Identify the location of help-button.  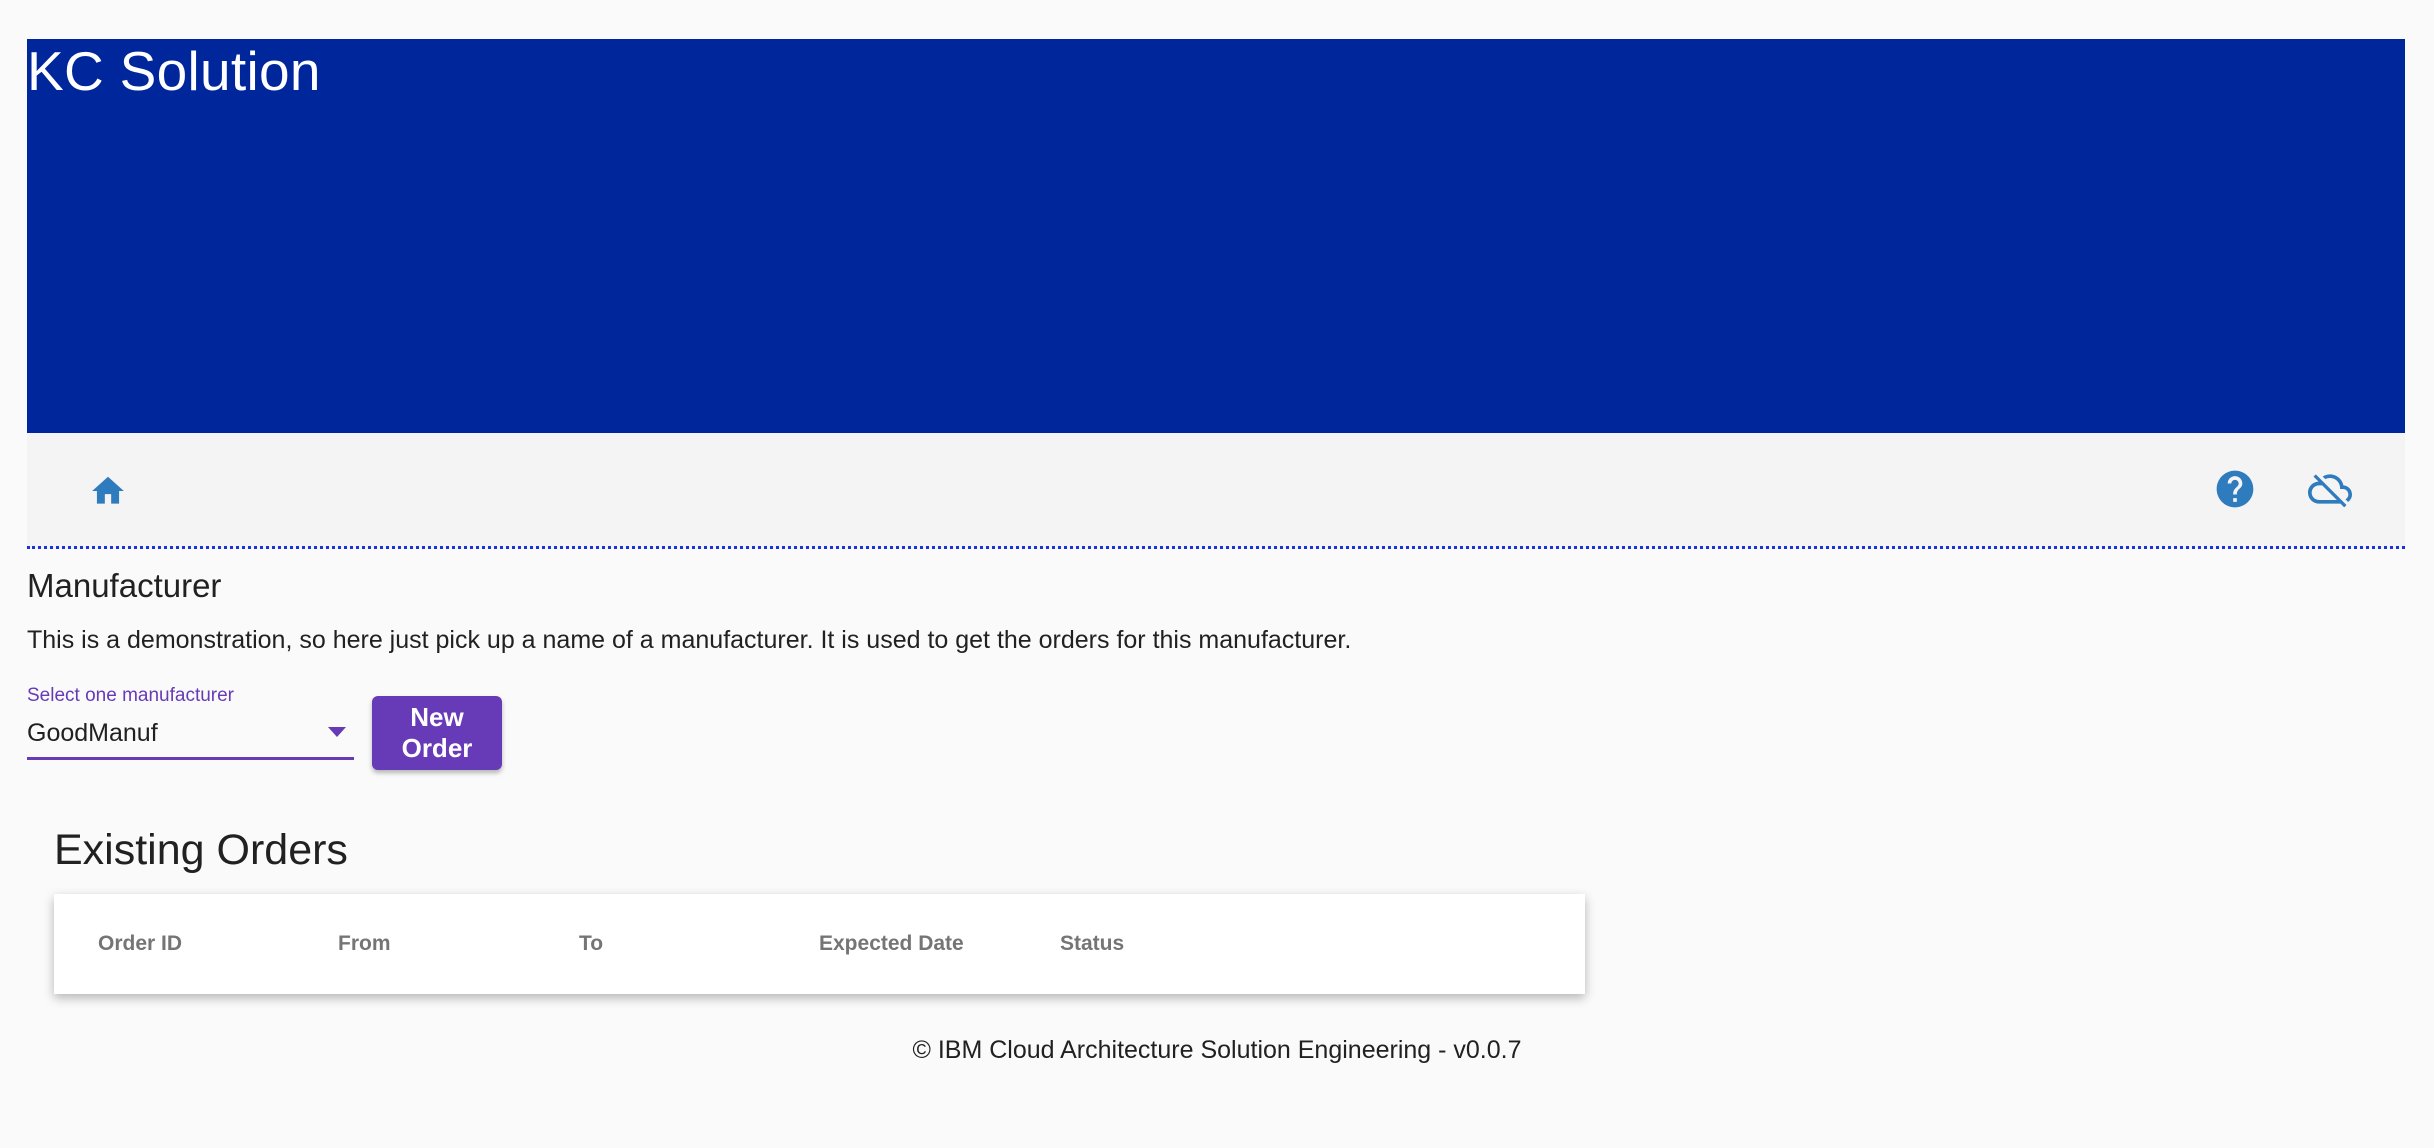
(2235, 489).